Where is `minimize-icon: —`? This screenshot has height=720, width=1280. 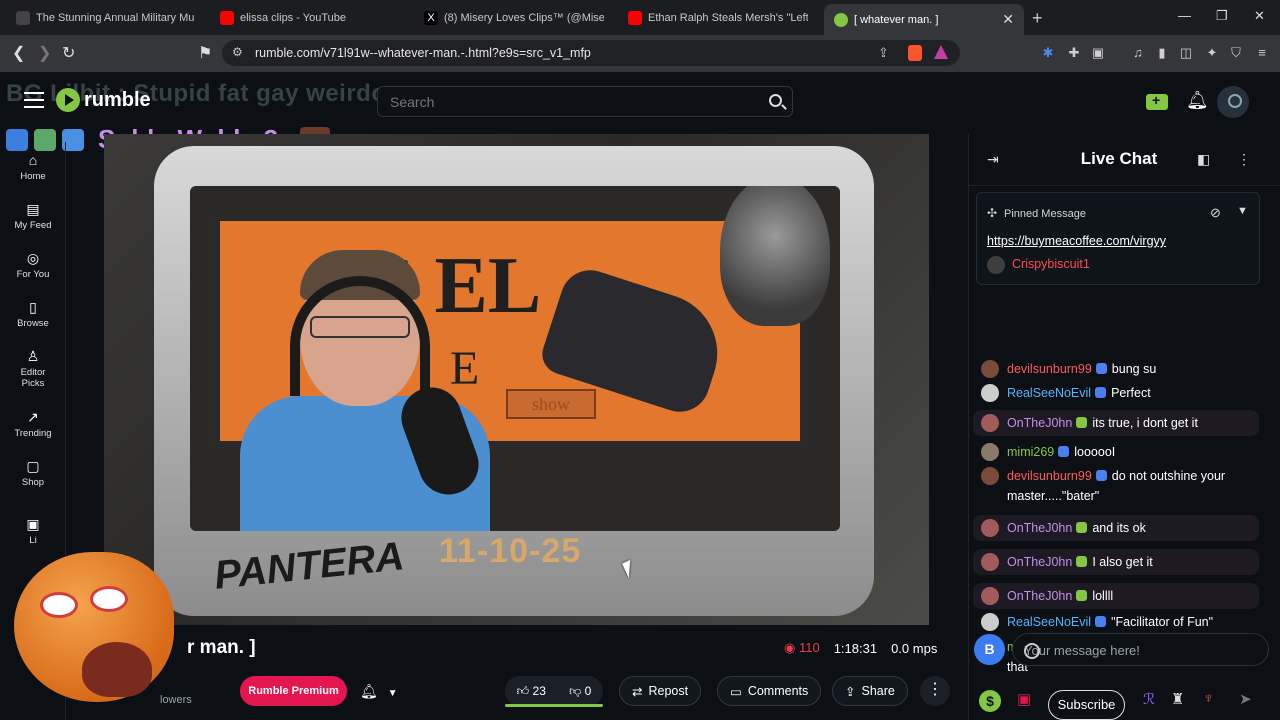
minimize-icon: — is located at coordinates (1184, 15).